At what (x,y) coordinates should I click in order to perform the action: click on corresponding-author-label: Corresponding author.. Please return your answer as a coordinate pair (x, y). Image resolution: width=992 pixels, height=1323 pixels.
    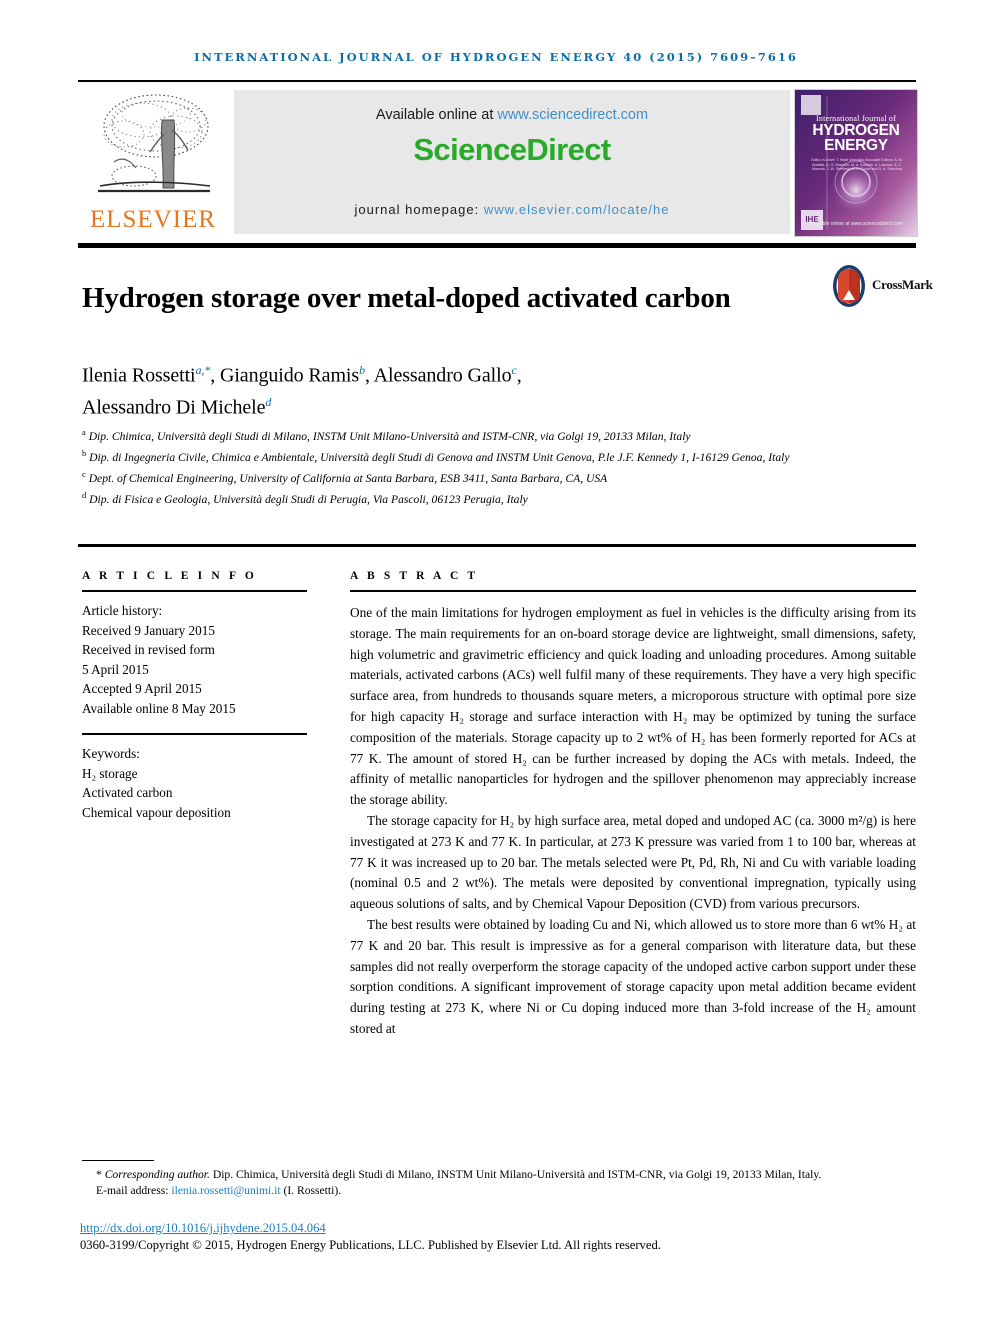
    Looking at the image, I should click on (157, 1174).